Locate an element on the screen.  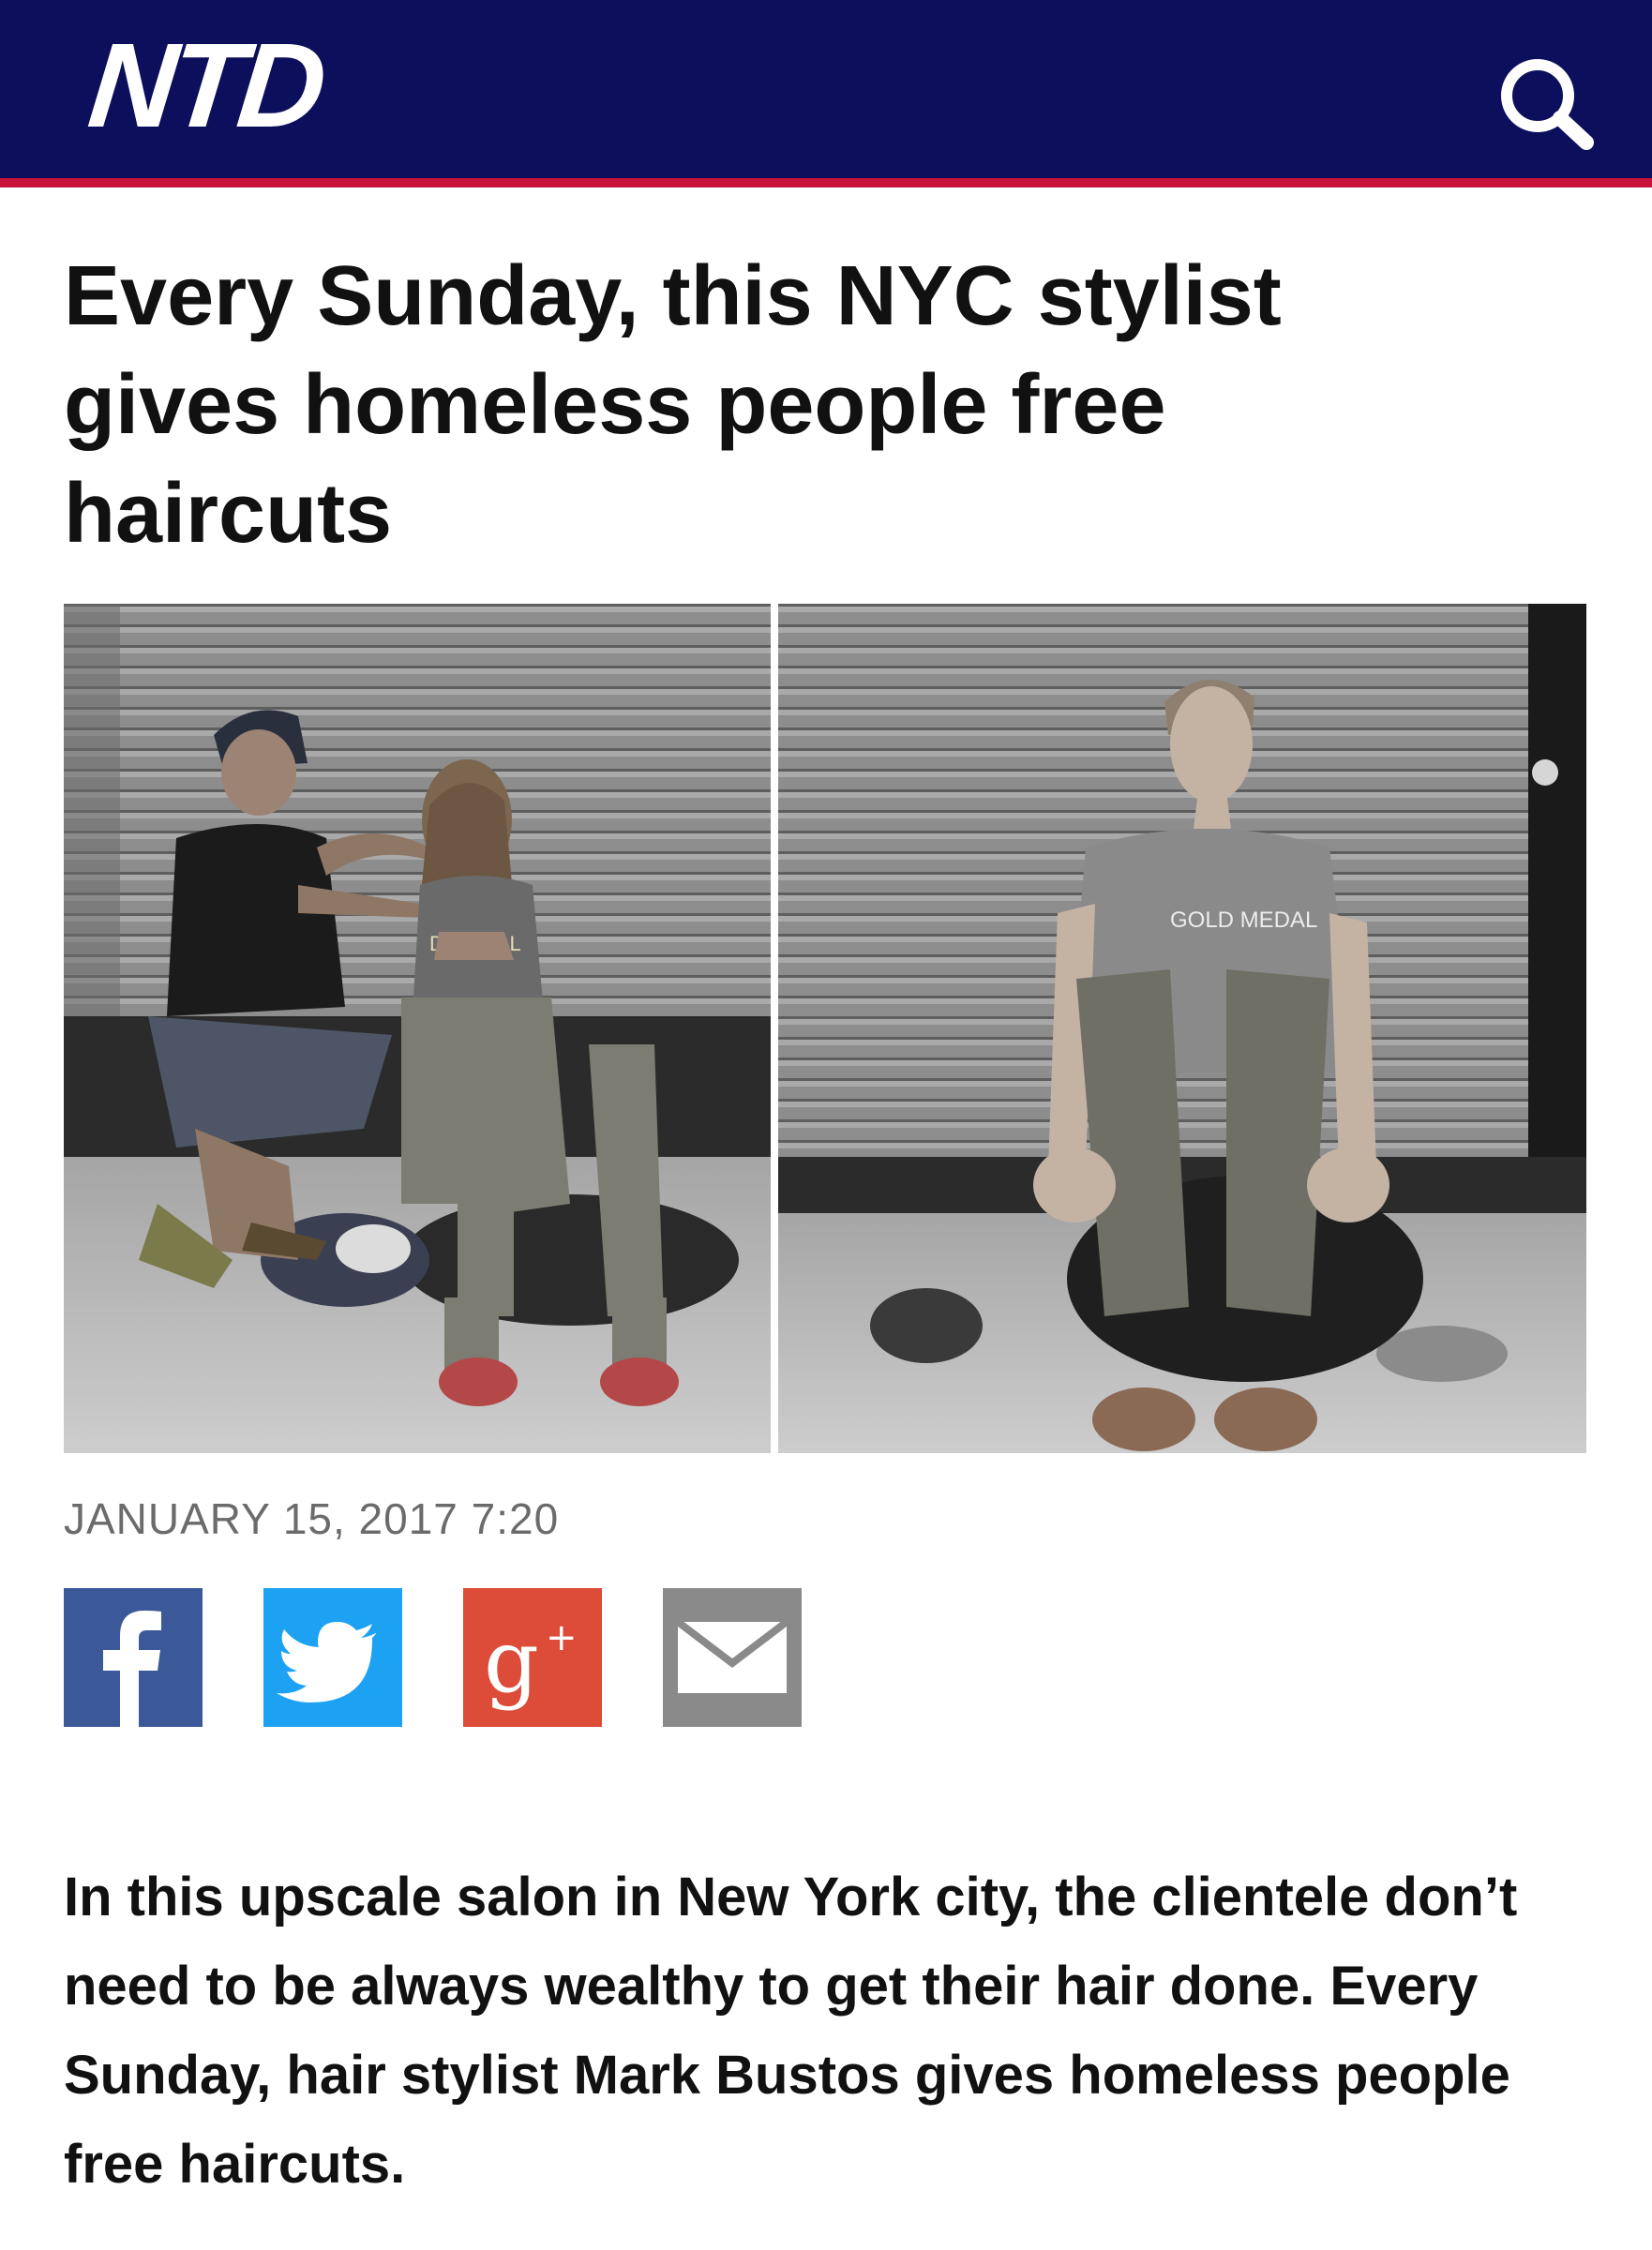
search-button is located at coordinates (1545, 100).